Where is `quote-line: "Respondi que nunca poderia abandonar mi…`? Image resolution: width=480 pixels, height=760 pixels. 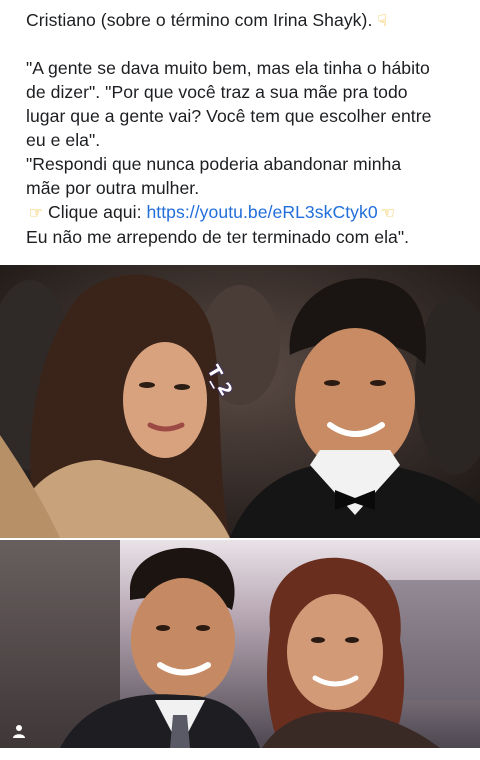
quote-line: "Respondi que nunca poderia abandonar mi… is located at coordinates (214, 164).